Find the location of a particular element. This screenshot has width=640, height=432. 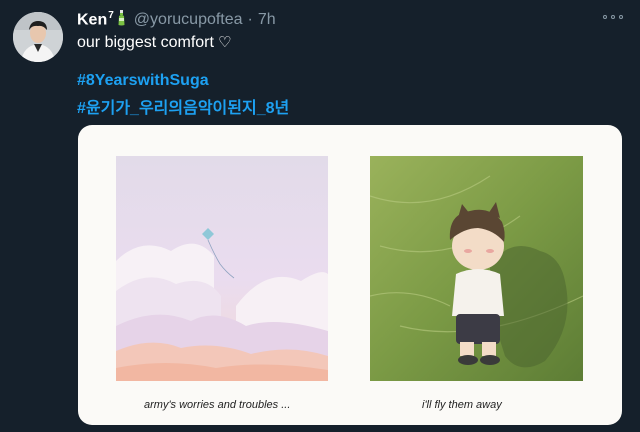

avatar is located at coordinates (38, 37).